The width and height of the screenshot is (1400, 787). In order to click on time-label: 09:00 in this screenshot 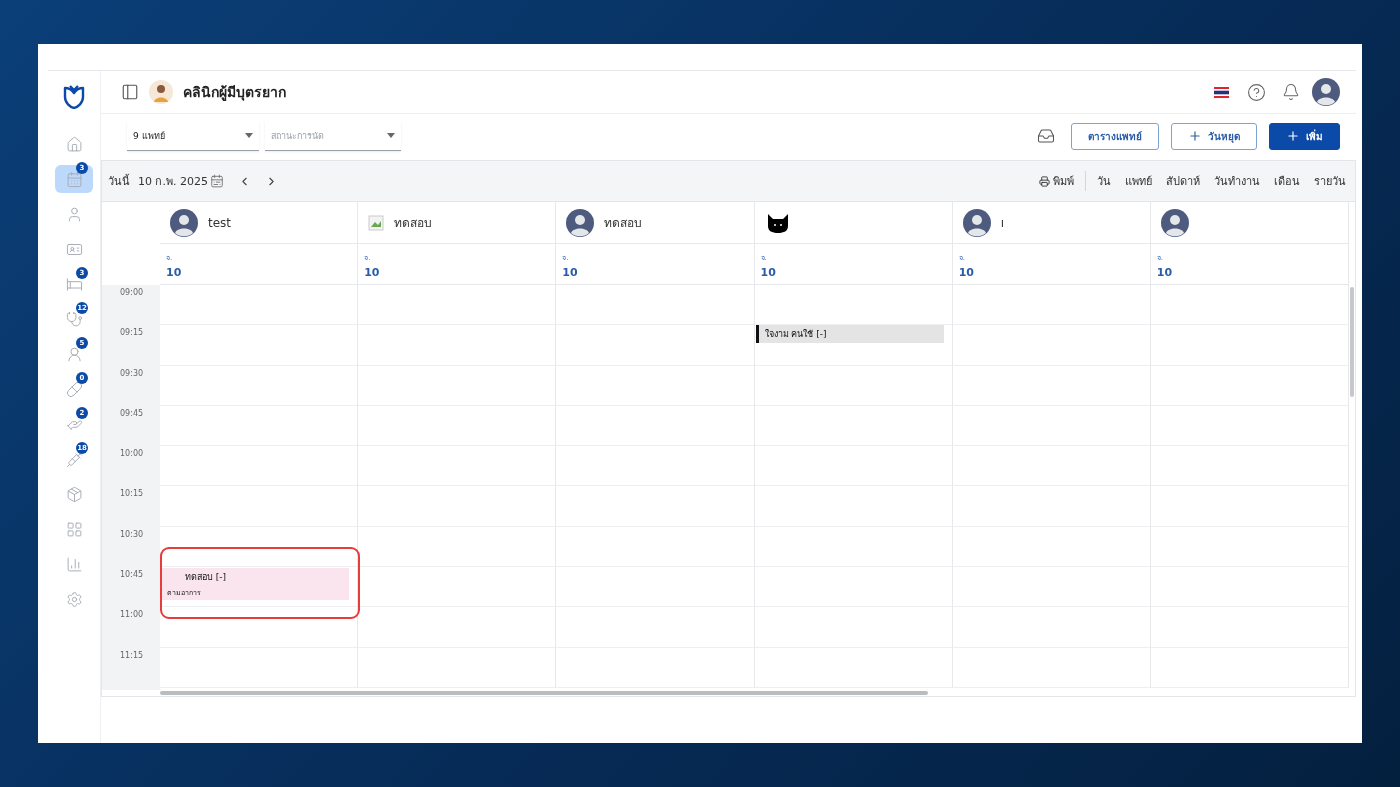, I will do `click(132, 293)`.